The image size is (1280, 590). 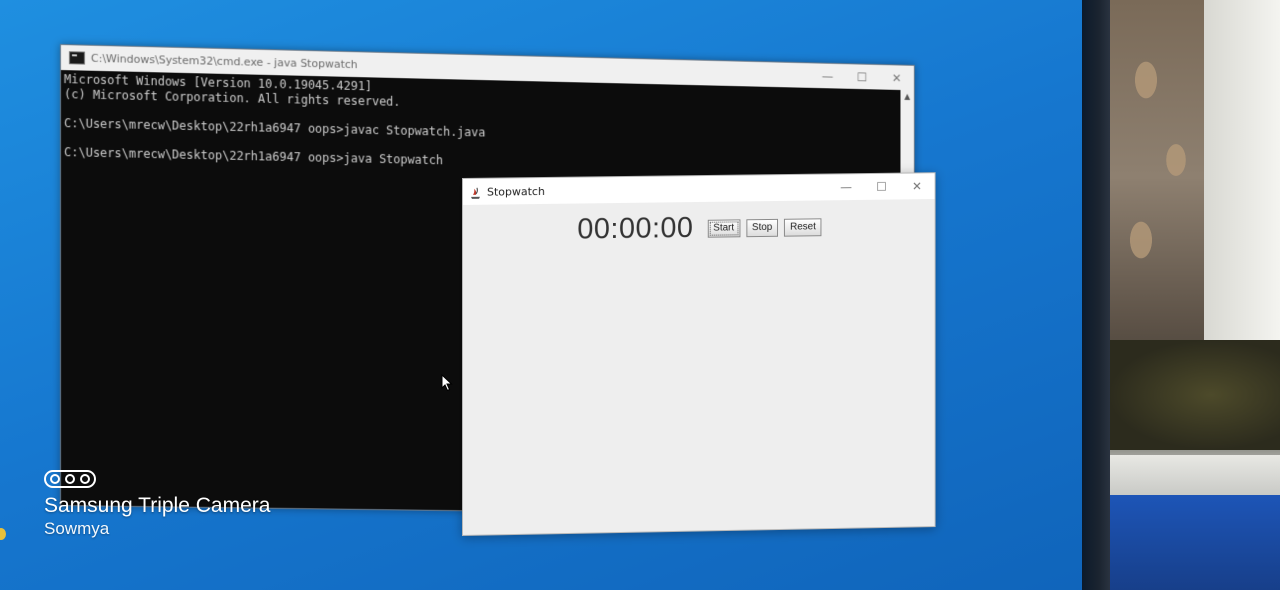 I want to click on start-button: Start, so click(x=723, y=228).